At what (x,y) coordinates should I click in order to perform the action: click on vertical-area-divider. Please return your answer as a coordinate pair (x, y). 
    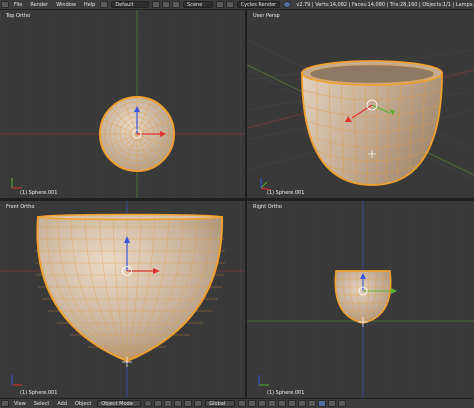
    Looking at the image, I should click on (246, 204).